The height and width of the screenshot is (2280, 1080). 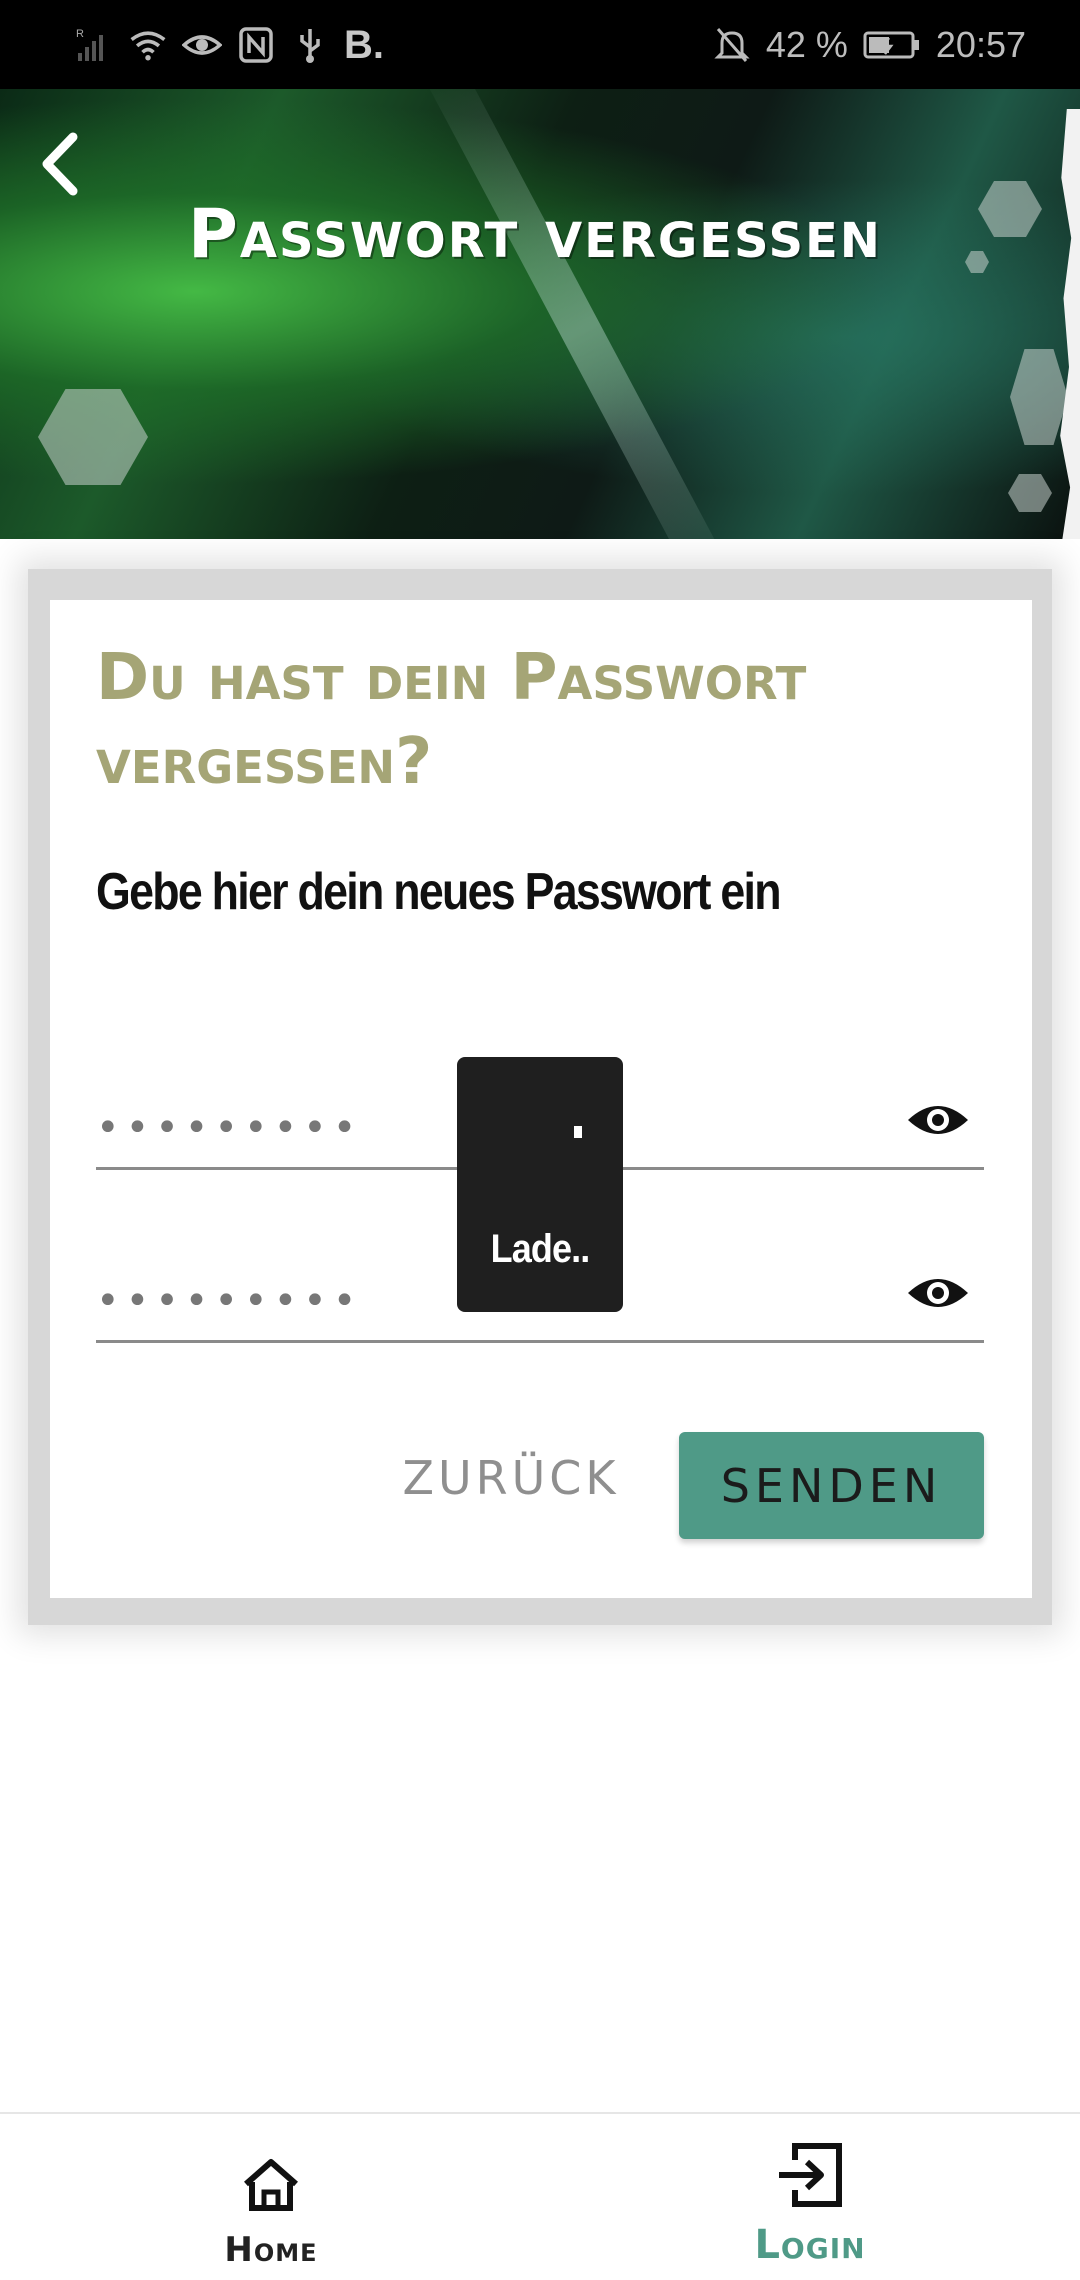 I want to click on battery-percent: 42 %, so click(x=806, y=44).